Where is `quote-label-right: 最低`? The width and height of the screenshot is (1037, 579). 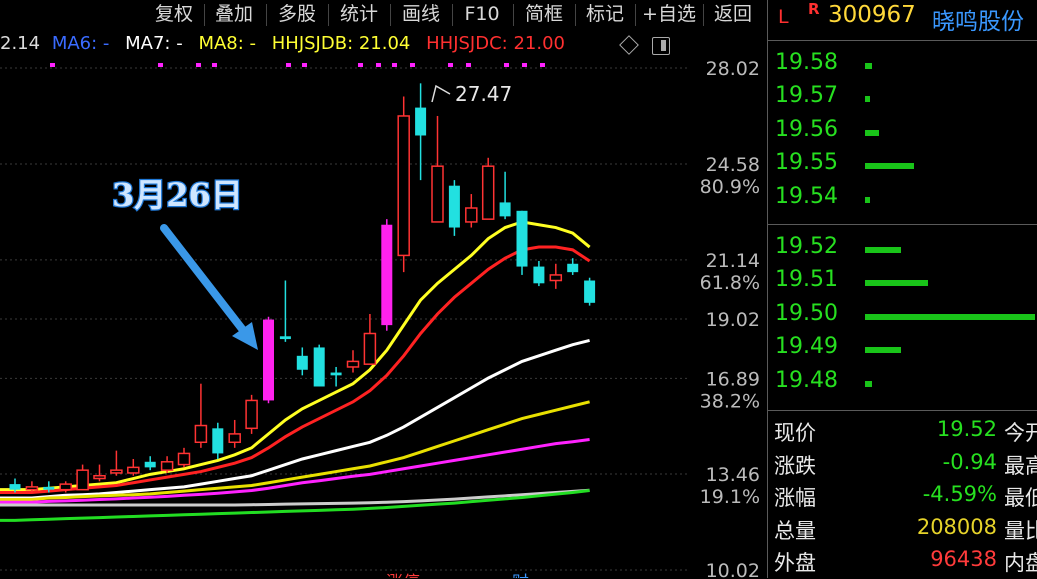 quote-label-right: 最低 is located at coordinates (1020, 498).